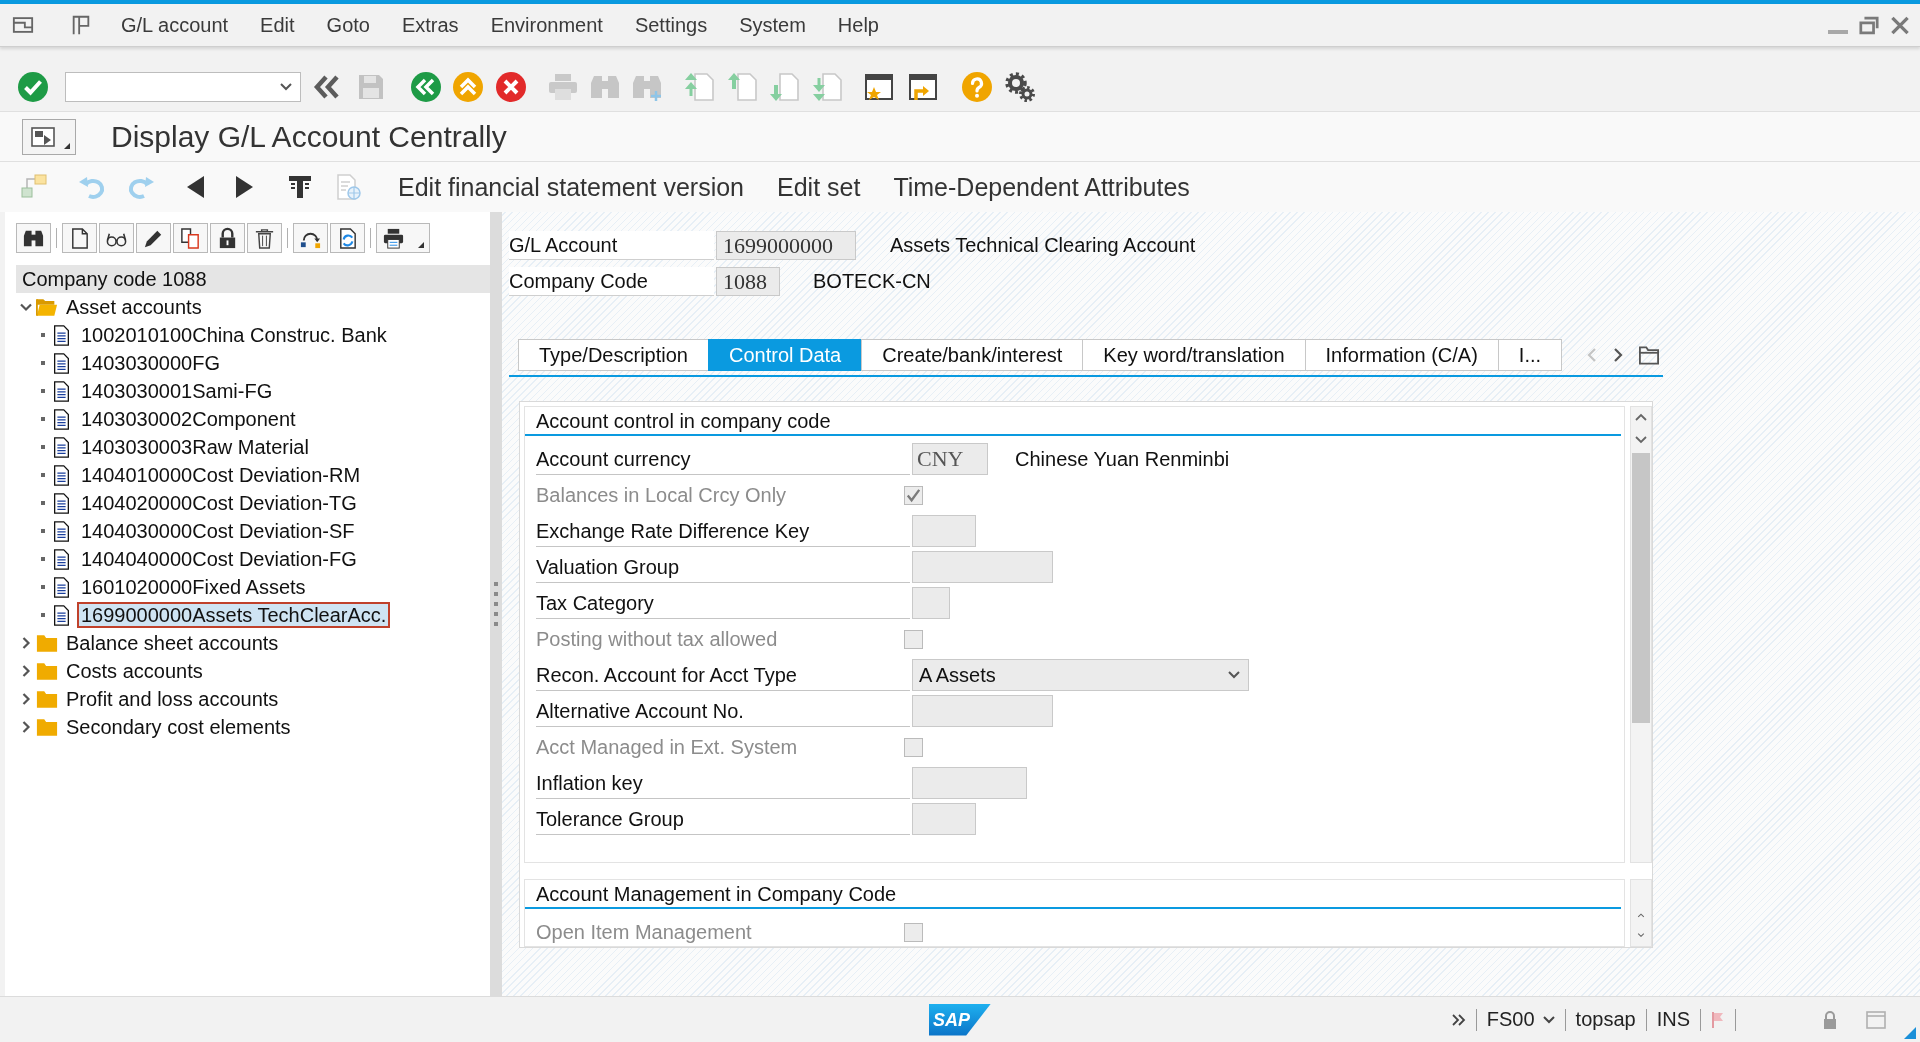 The width and height of the screenshot is (1920, 1042). What do you see at coordinates (190, 238) in the screenshot?
I see `copy-button` at bounding box center [190, 238].